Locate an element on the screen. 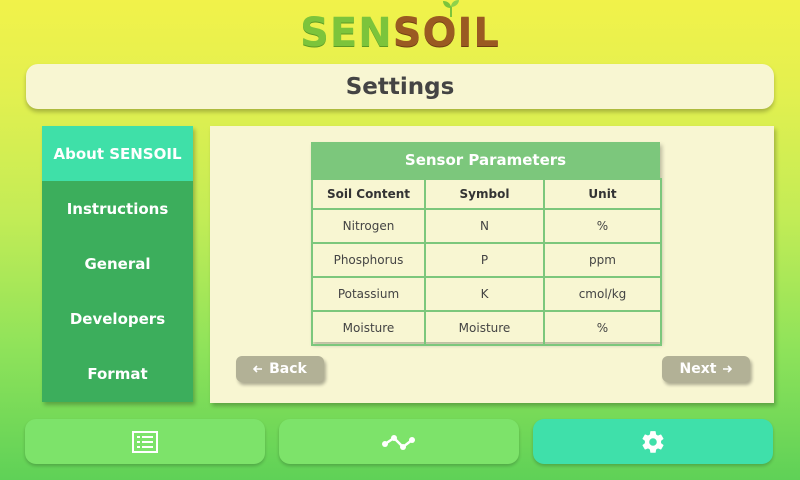 The width and height of the screenshot is (800, 480). chart-line-icon is located at coordinates (398, 442).